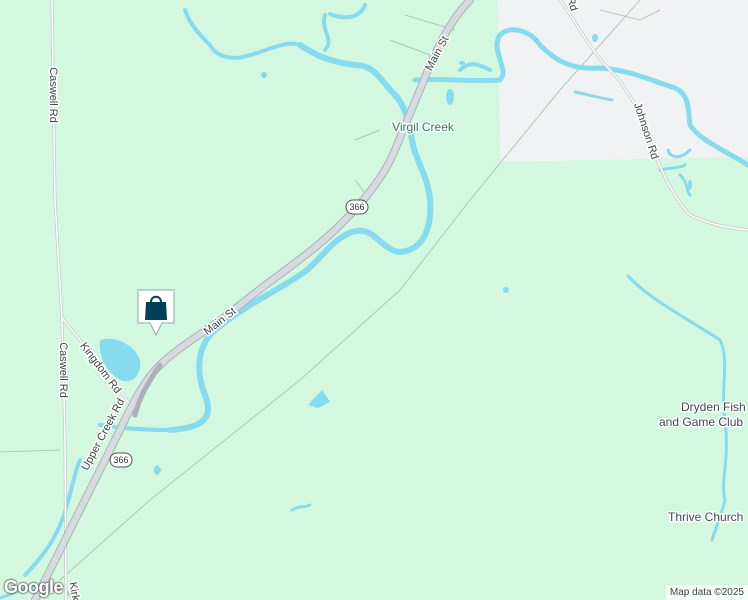  I want to click on route-shield-2: 366, so click(121, 460).